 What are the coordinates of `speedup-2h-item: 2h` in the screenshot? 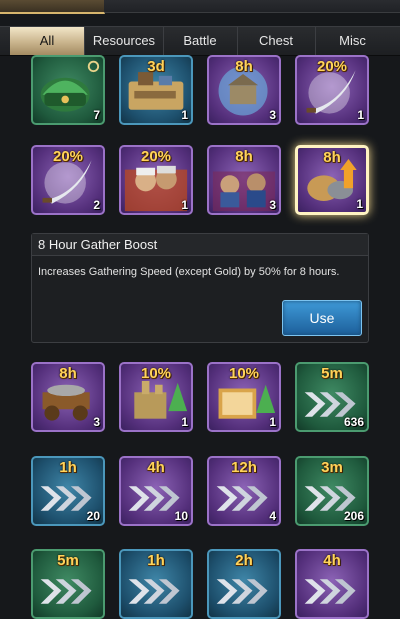 It's located at (244, 584).